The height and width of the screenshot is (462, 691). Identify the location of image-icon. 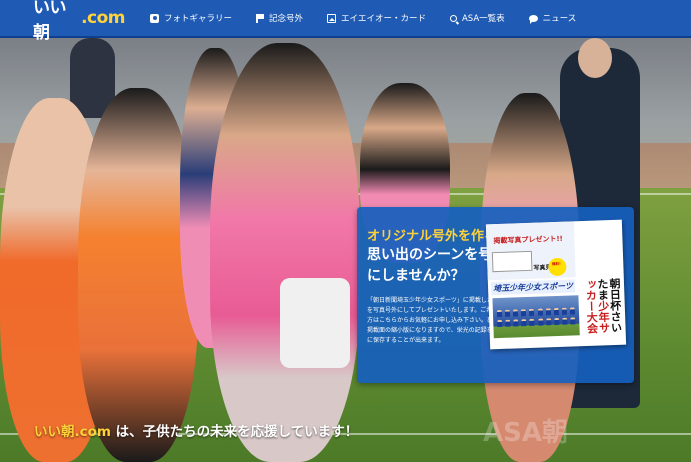
(332, 18).